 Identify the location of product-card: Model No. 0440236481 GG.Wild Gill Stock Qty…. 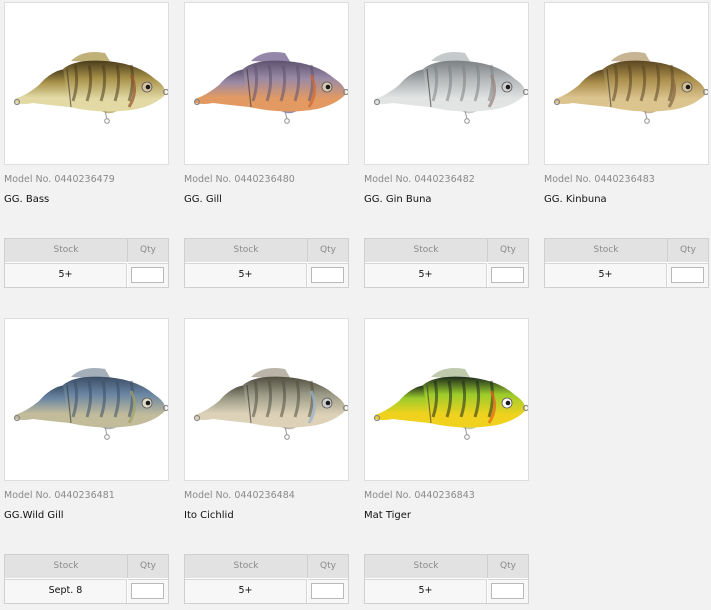
(86, 461).